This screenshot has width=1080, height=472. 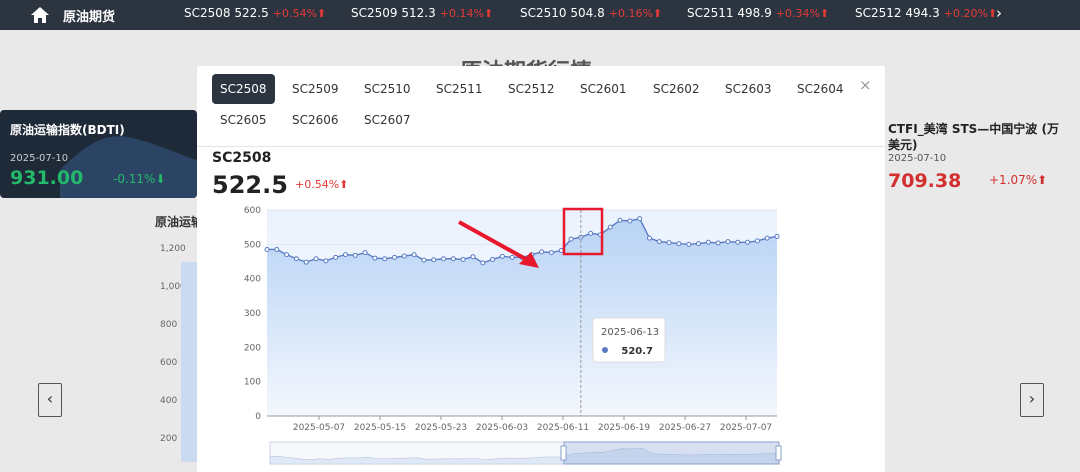 I want to click on x-tick-label: 2025-06-27, so click(x=685, y=428).